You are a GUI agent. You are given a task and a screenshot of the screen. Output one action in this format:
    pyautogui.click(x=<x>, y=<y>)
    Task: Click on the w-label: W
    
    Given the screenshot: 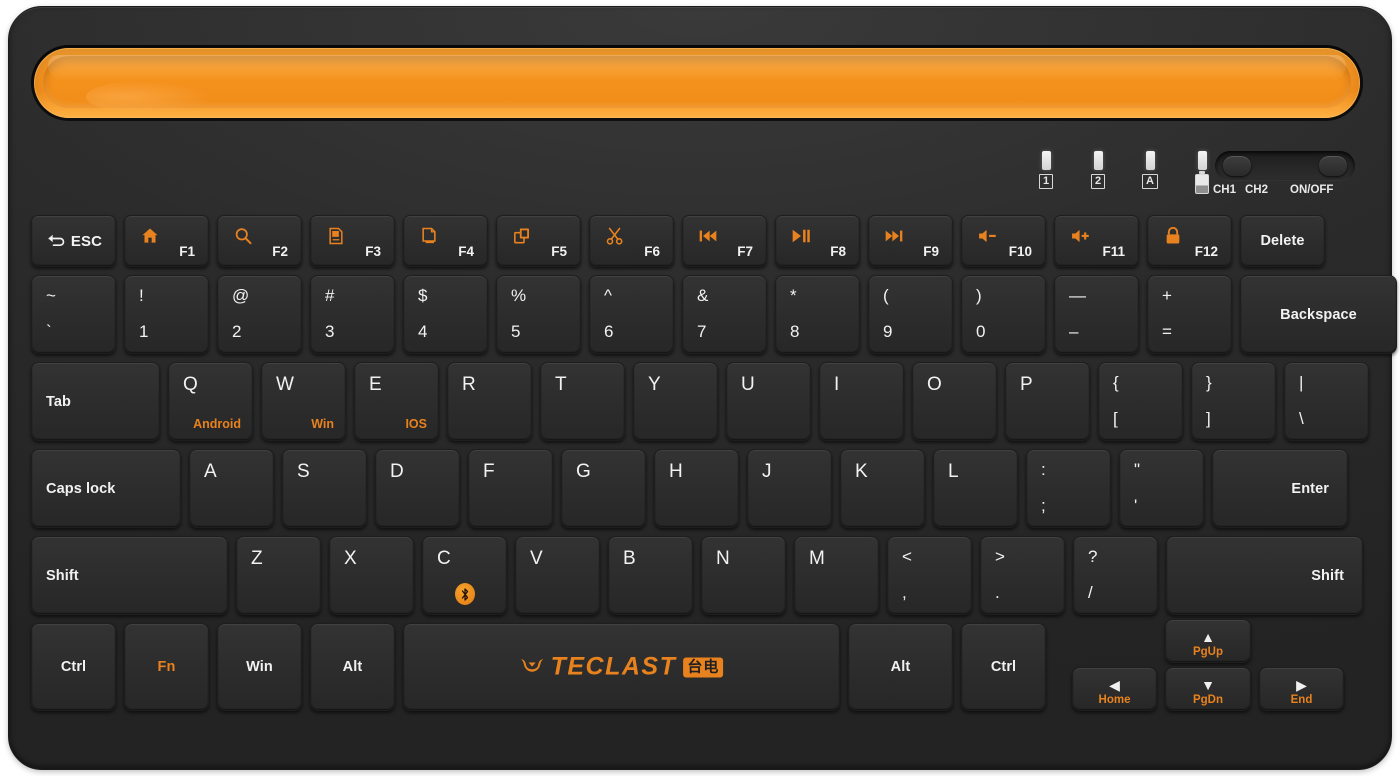 What is the action you would take?
    pyautogui.click(x=285, y=384)
    